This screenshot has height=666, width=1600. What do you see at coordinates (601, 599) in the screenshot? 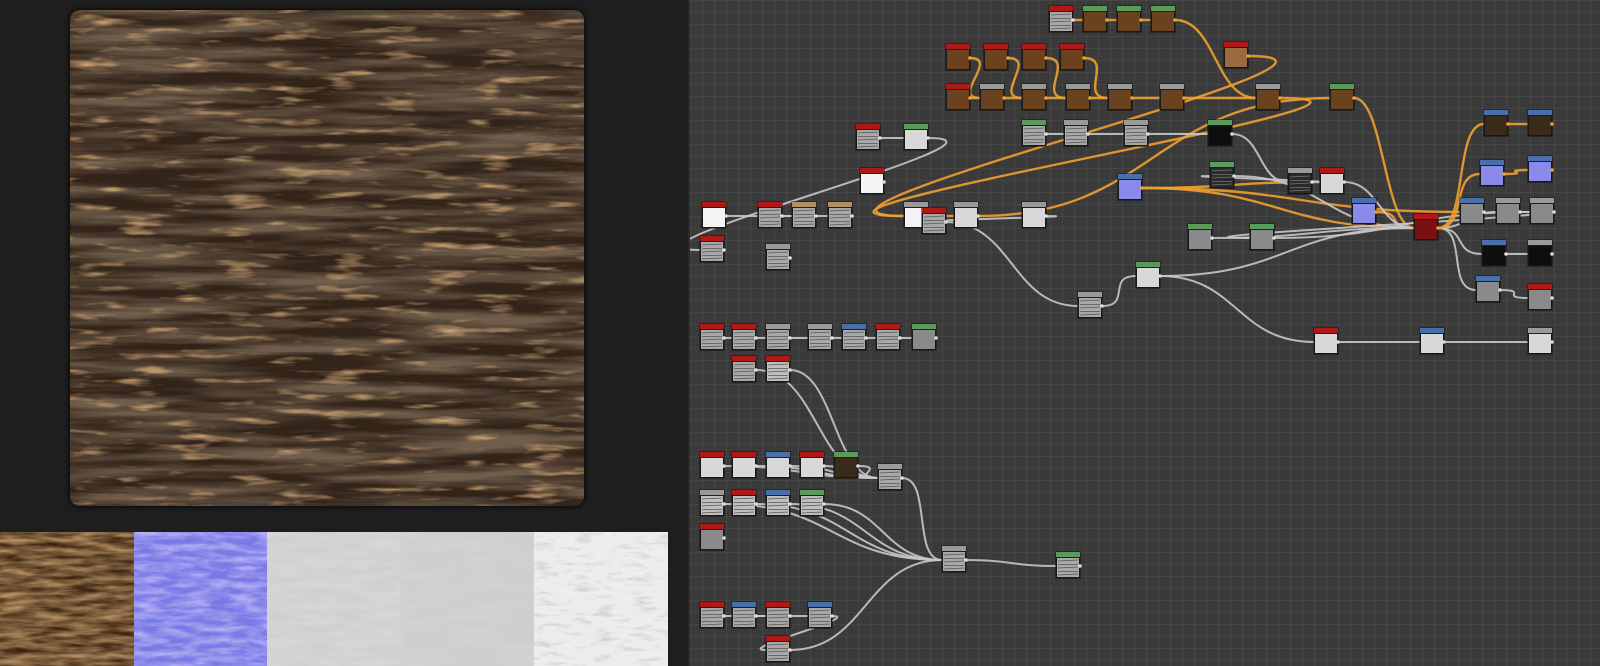
I see `ao-map` at bounding box center [601, 599].